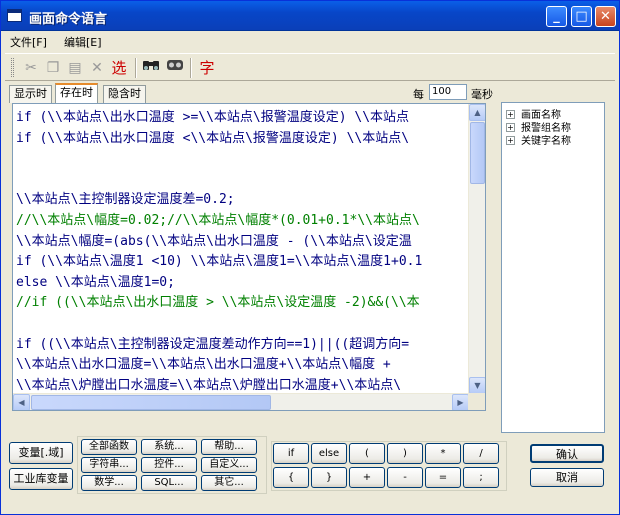  Describe the element at coordinates (207, 68) in the screenshot. I see `font-button: 字` at that location.